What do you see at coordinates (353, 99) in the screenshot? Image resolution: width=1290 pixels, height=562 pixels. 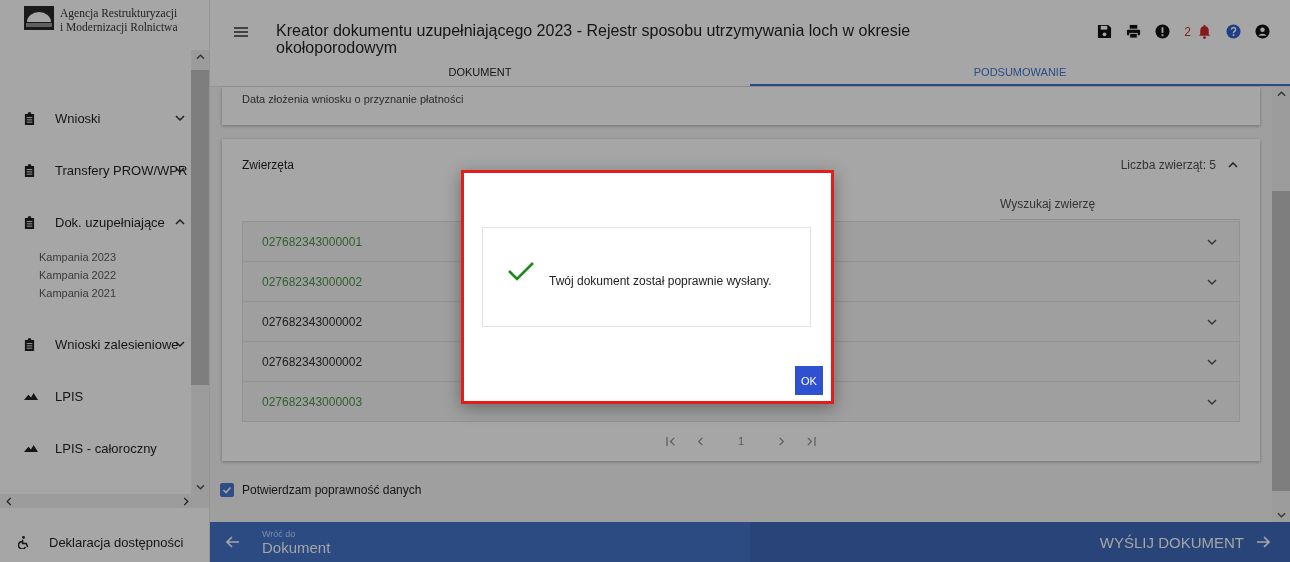 I see `field-label: Data złożenia wniosku o przyznanie płatności` at bounding box center [353, 99].